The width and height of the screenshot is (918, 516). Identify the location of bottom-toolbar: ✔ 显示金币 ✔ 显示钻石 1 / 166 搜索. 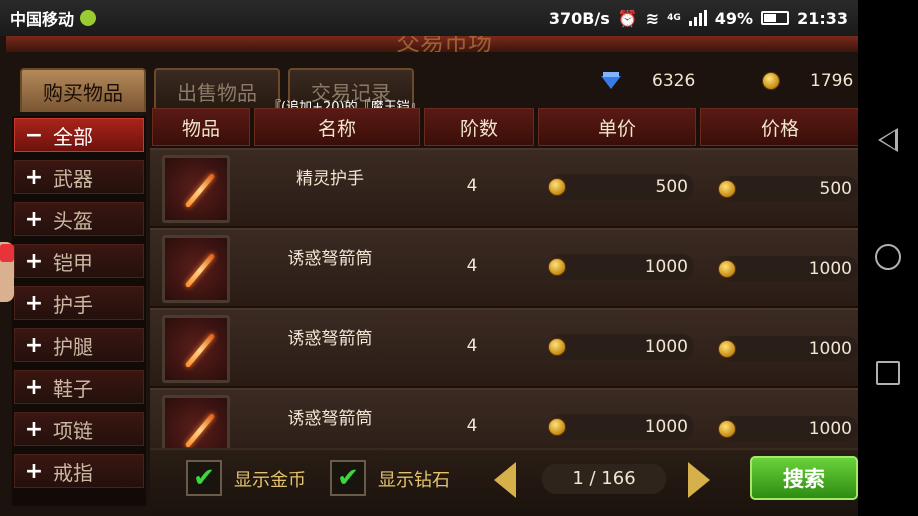
(504, 482).